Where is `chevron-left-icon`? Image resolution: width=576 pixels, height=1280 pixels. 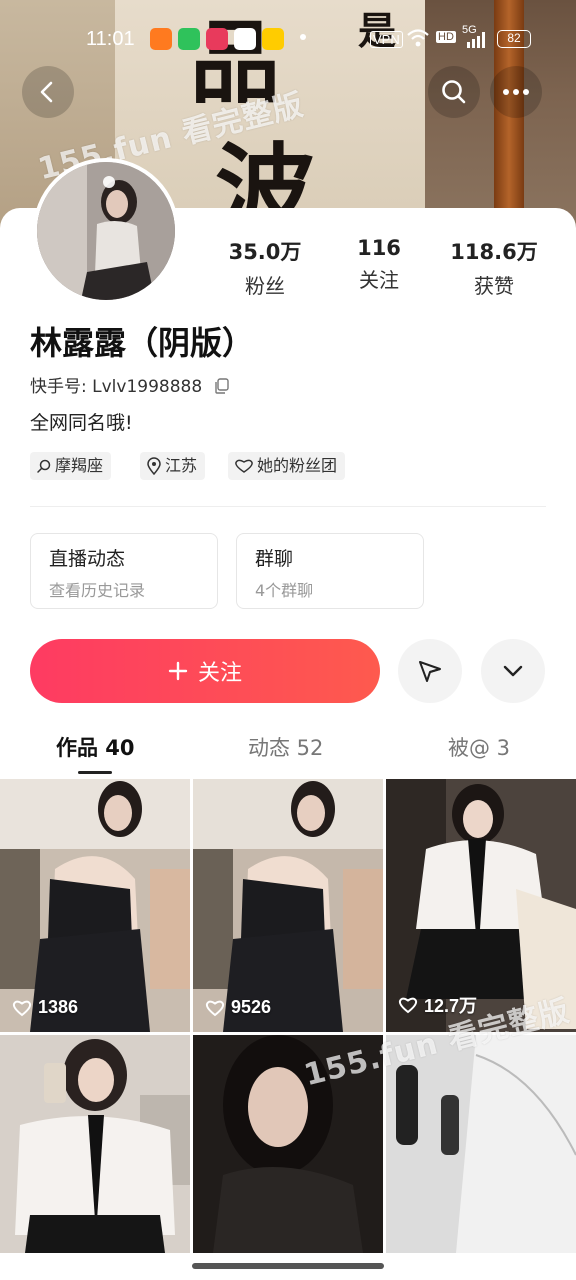
chevron-left-icon is located at coordinates (46, 92).